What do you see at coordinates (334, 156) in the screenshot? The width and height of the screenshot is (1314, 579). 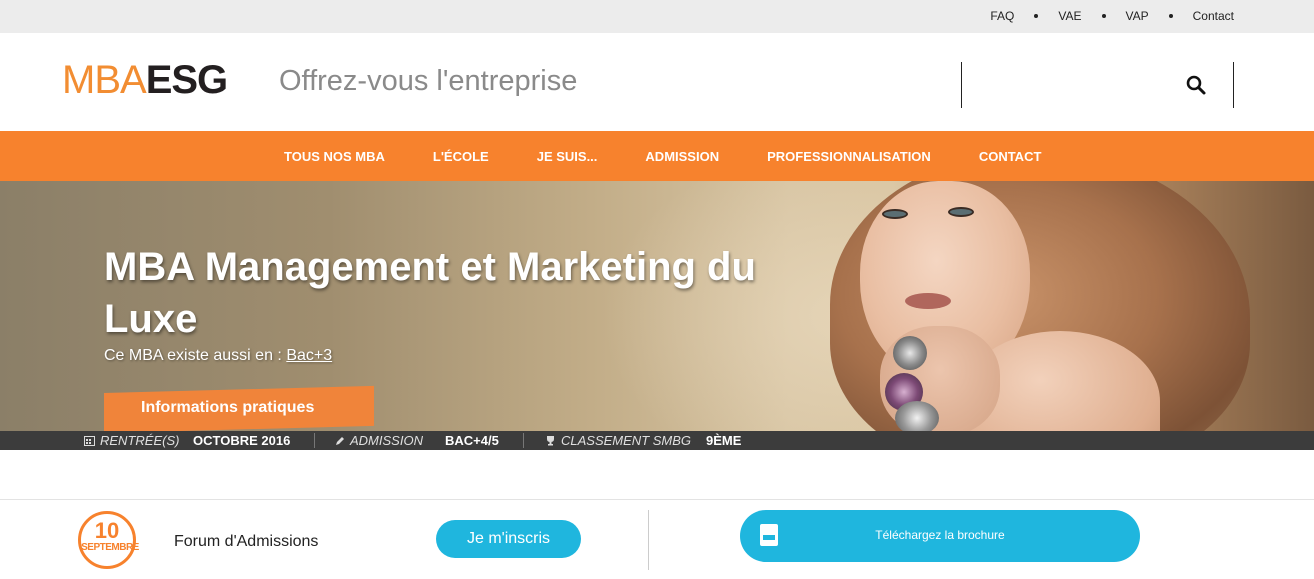 I see `nav-item-tous-nos-mba: TOUS NOS MBA` at bounding box center [334, 156].